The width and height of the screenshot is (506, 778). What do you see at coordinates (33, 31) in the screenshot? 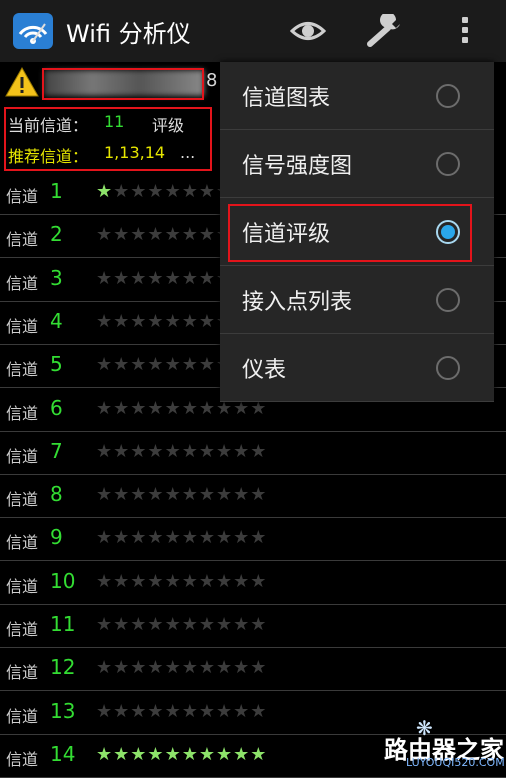
I see `wifi-app-icon` at bounding box center [33, 31].